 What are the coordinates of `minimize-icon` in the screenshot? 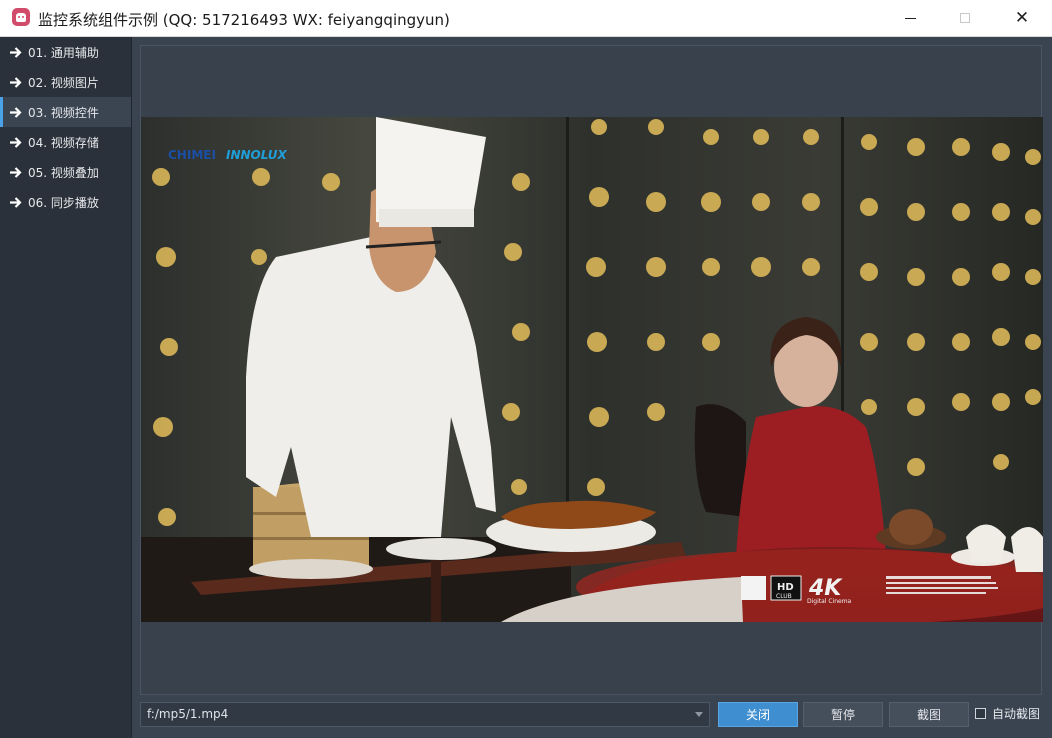 It's located at (910, 18).